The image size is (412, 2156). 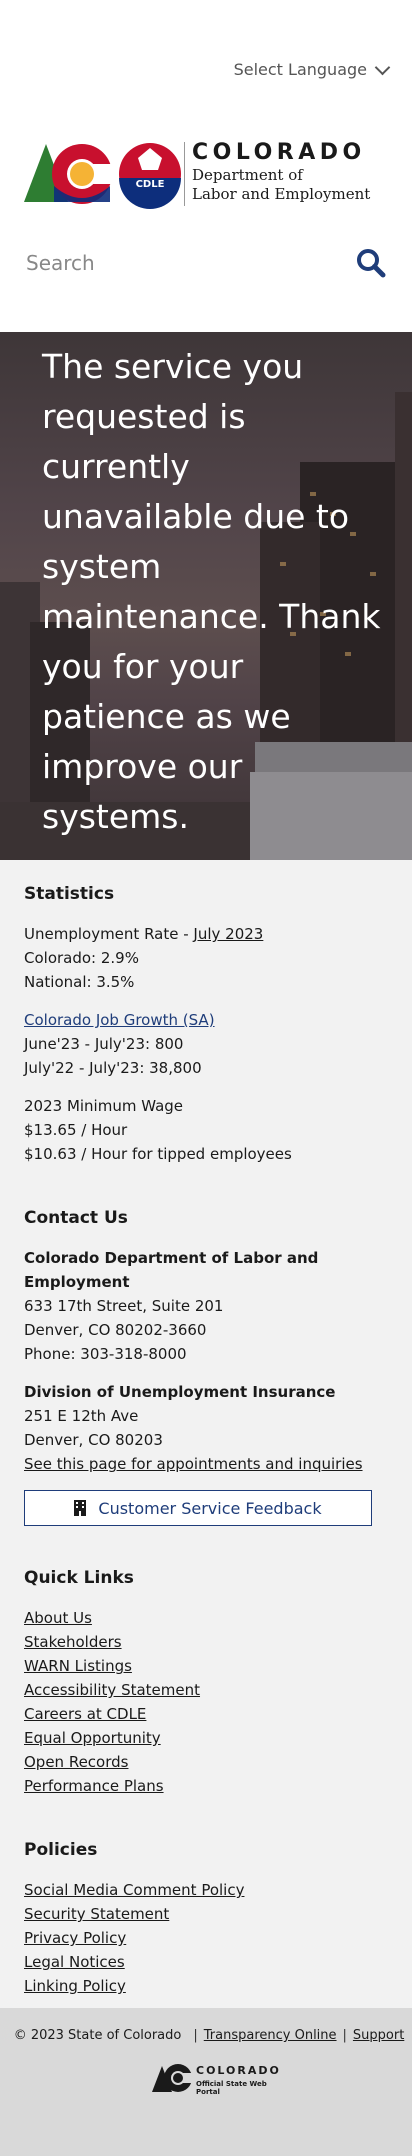 What do you see at coordinates (206, 1690) in the screenshot?
I see `quick-link-accessibility: Accessibility Statement` at bounding box center [206, 1690].